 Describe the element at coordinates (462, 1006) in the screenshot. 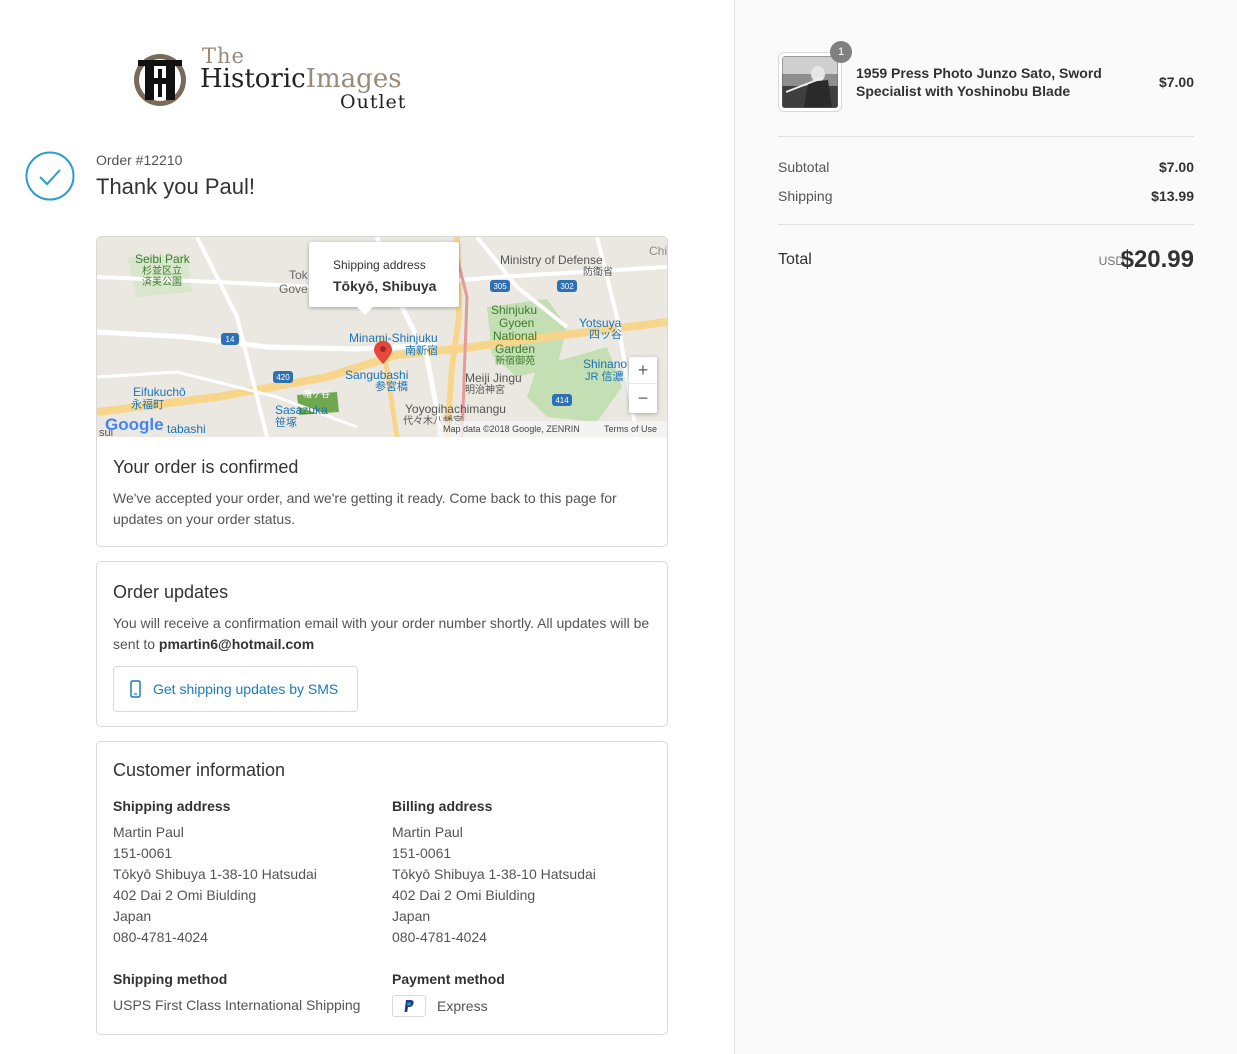

I see `payment-method-value: Express` at that location.